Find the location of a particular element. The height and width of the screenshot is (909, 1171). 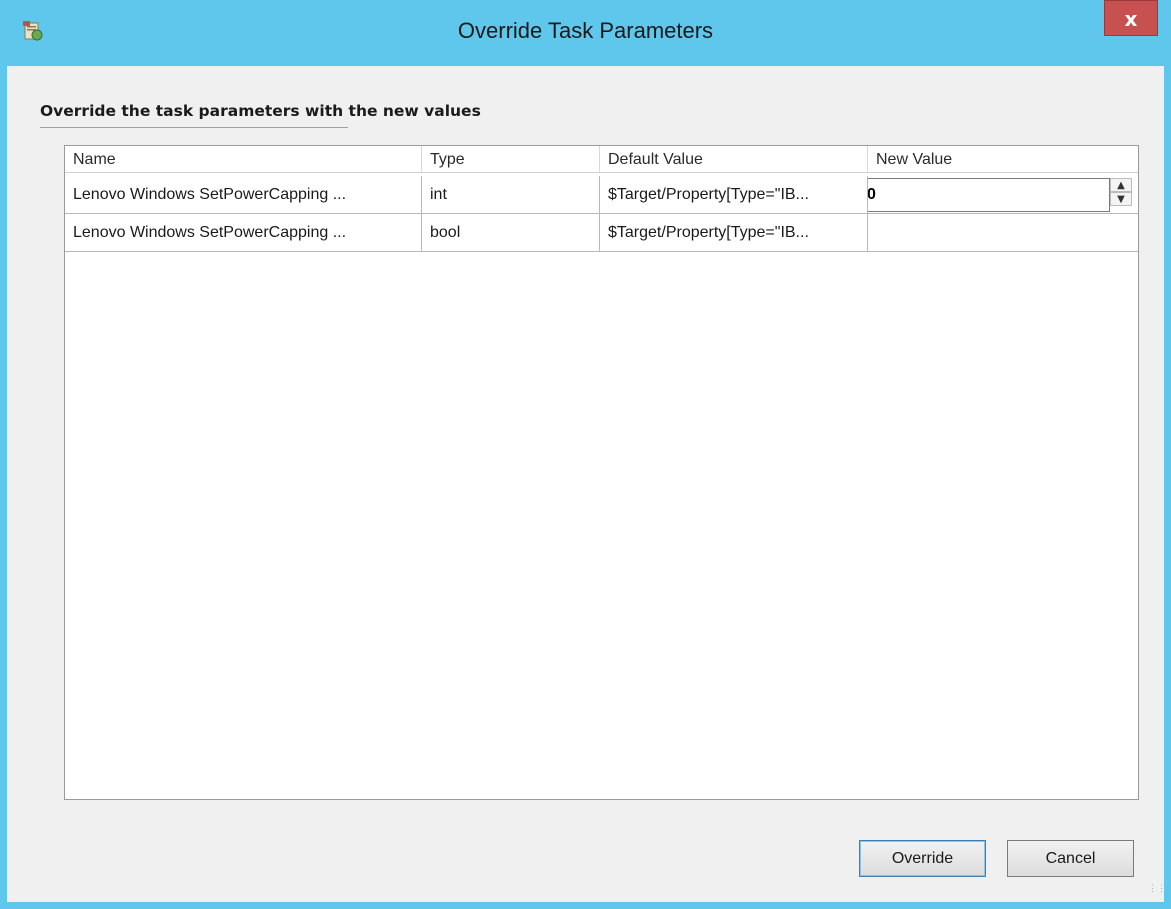

column-header-default-value: Default Value is located at coordinates (734, 159).